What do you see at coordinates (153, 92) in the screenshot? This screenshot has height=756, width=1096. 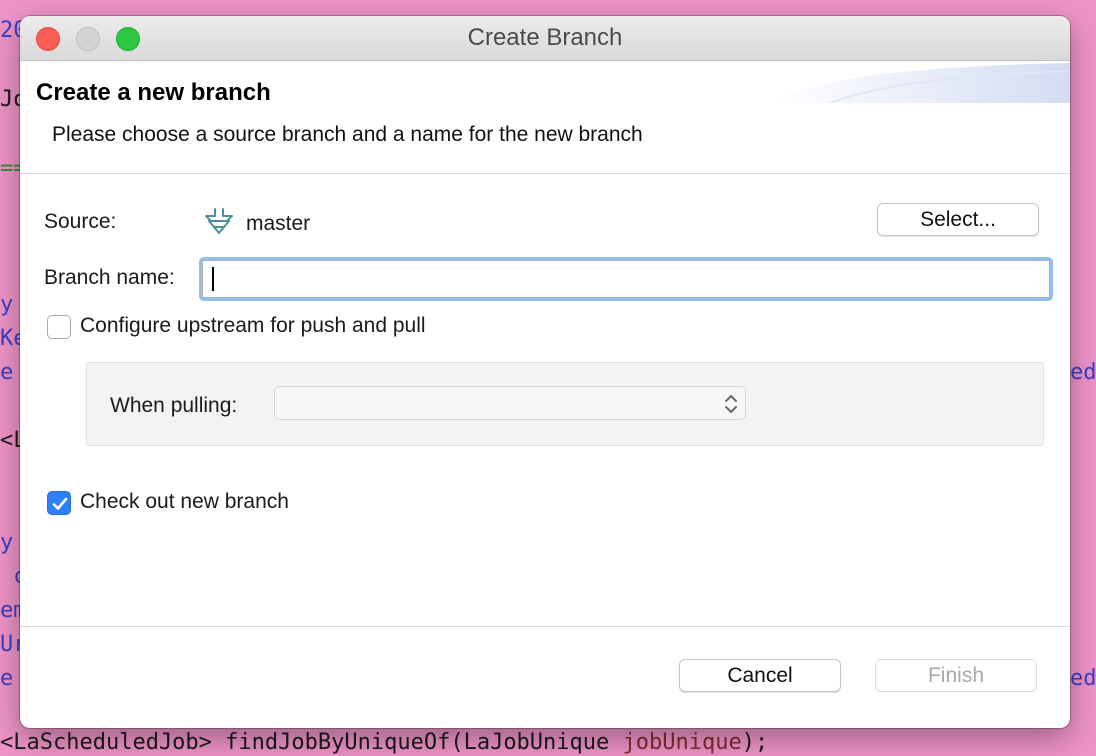 I see `page-heading: Create a new branch` at bounding box center [153, 92].